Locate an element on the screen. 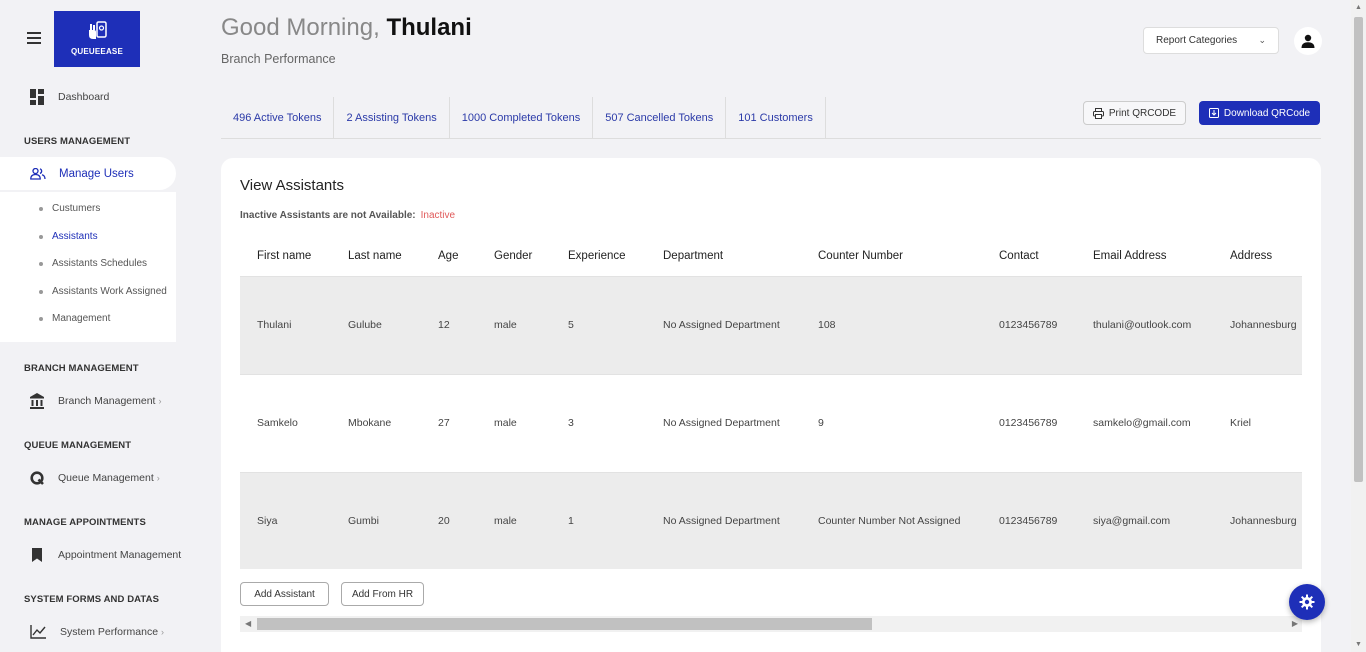 The width and height of the screenshot is (1366, 652). sidebar-subitem-management: Management is located at coordinates (74, 318).